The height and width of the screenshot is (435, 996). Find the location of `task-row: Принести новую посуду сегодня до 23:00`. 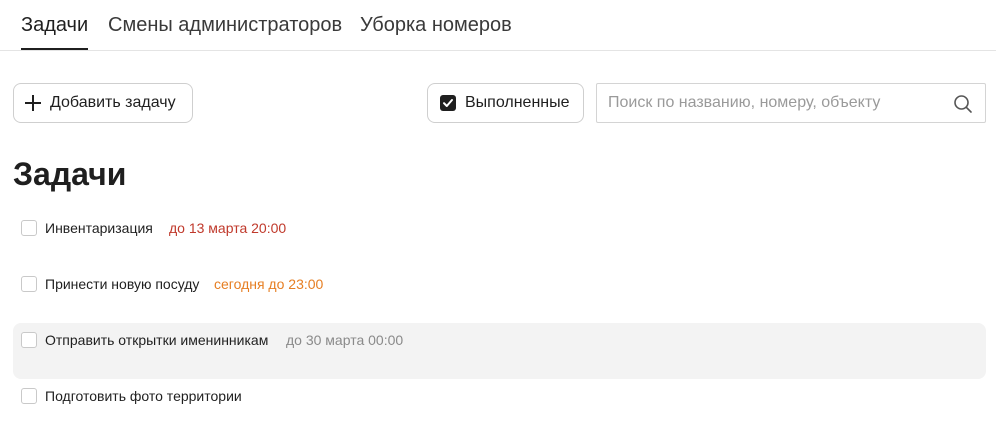

task-row: Принести новую посуду сегодня до 23:00 is located at coordinates (499, 295).